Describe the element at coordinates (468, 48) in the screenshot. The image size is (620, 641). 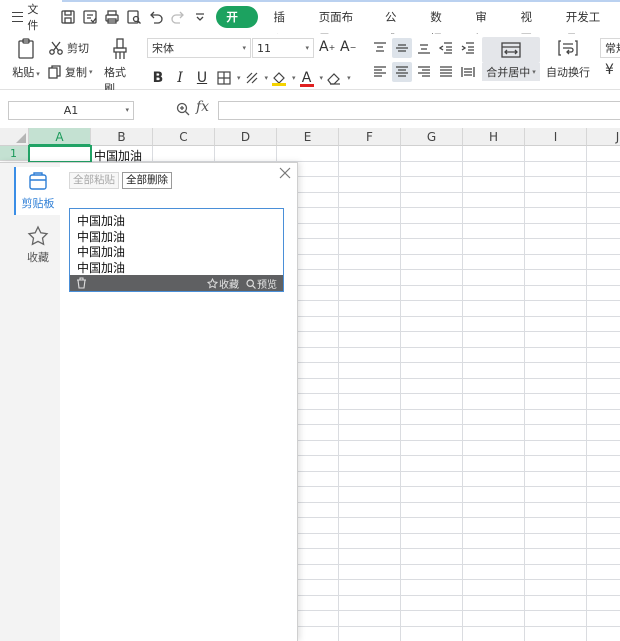
I see `increase-indent-icon` at that location.